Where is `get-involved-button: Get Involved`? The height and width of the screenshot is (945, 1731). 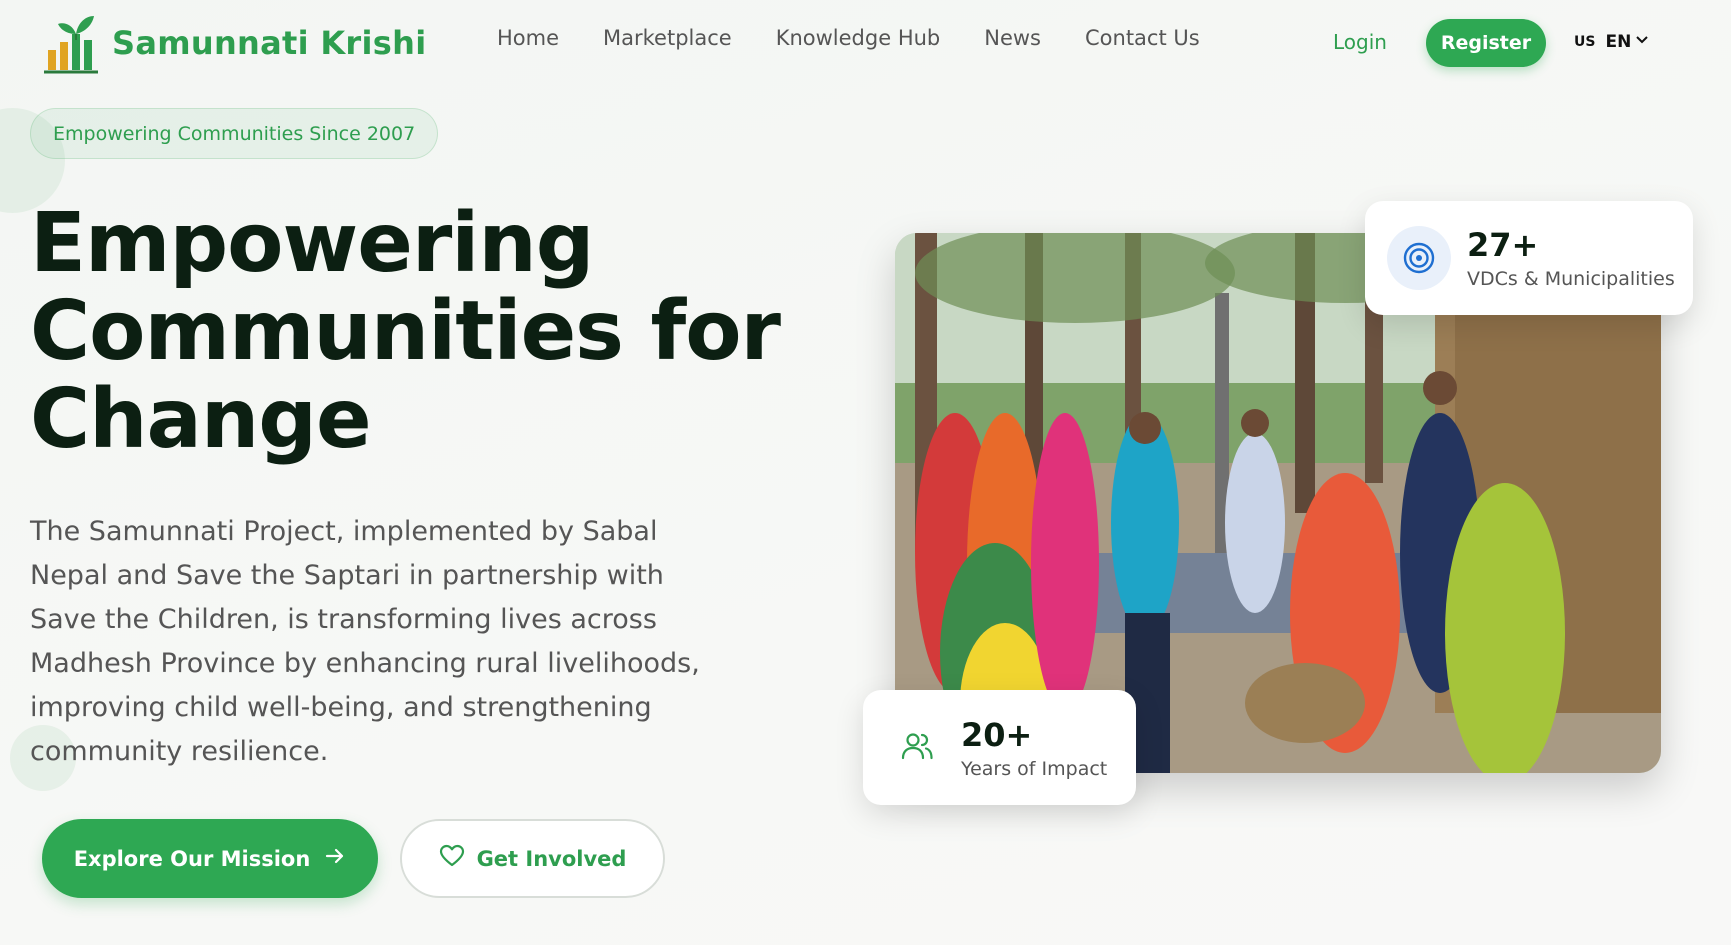
get-involved-button: Get Involved is located at coordinates (532, 858).